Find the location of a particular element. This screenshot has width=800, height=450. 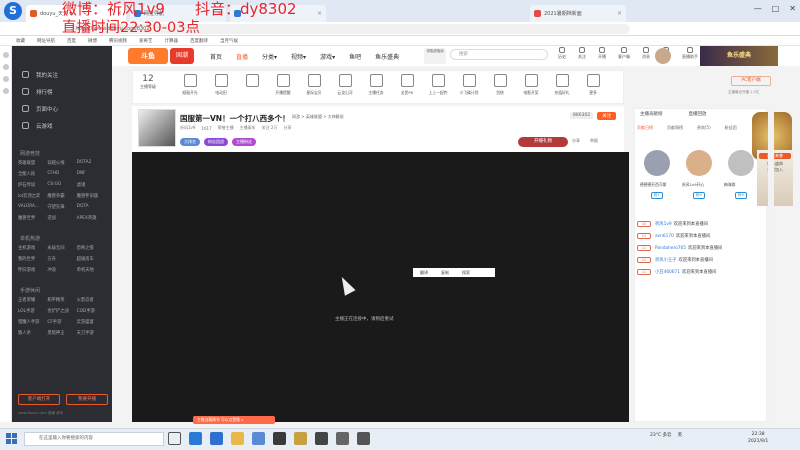

sidebar-item: 排行榜 is located at coordinates (62, 91).